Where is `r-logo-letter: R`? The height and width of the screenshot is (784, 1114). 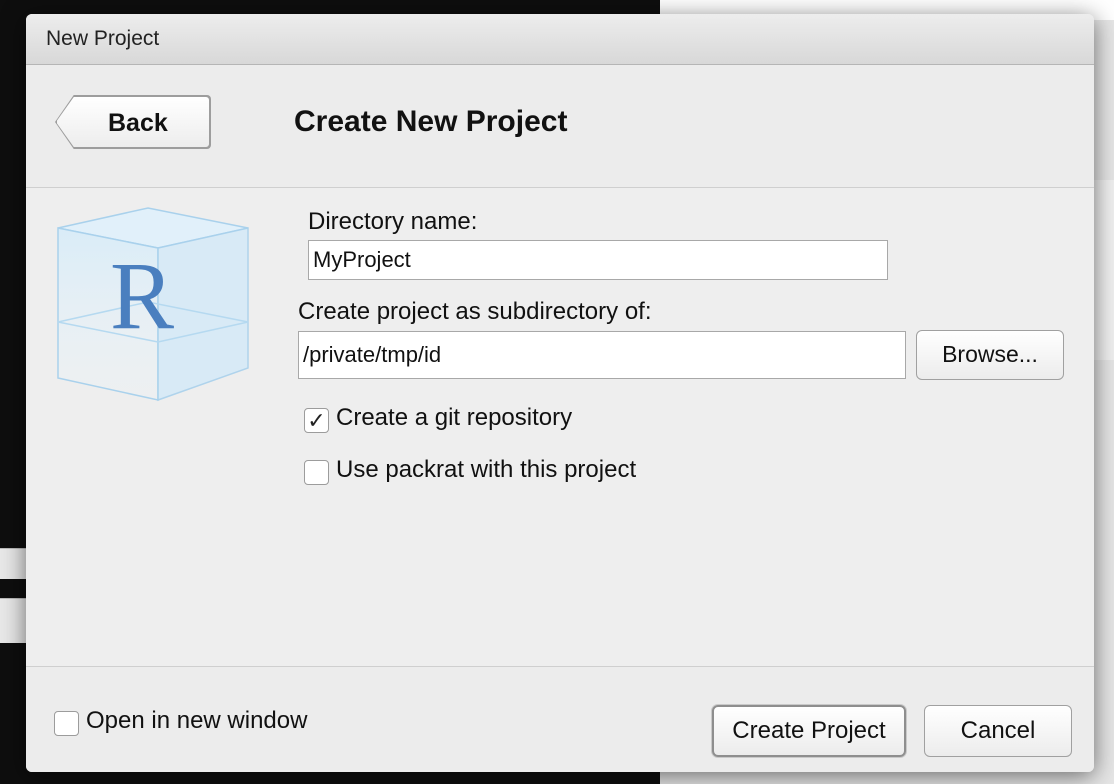 r-logo-letter: R is located at coordinates (142, 295).